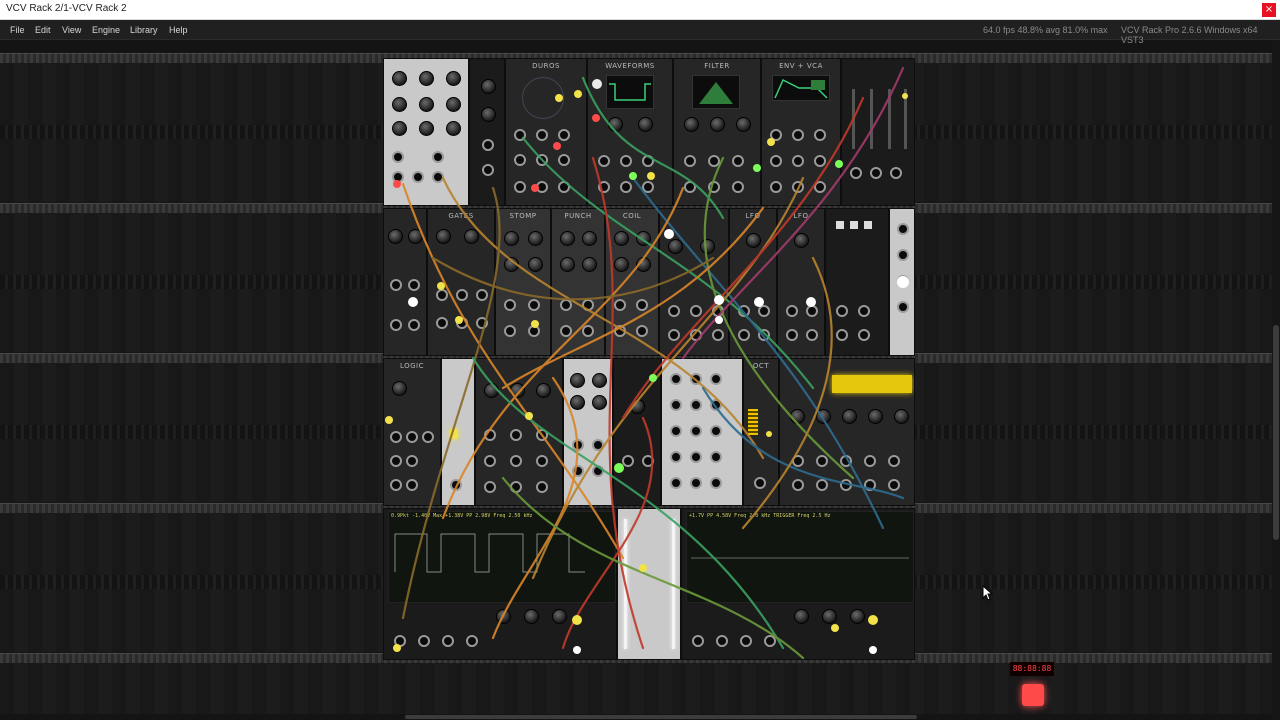 Image resolution: width=1280 pixels, height=720 pixels. I want to click on module-label: OCT, so click(761, 366).